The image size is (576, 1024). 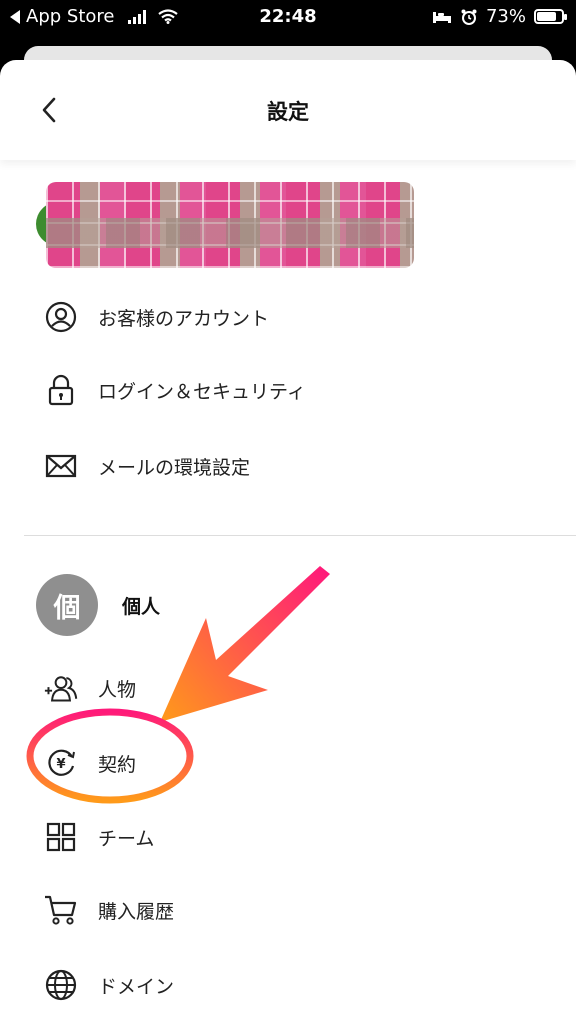 I want to click on status-bar: App Store 22:48 73%, so click(x=288, y=18).